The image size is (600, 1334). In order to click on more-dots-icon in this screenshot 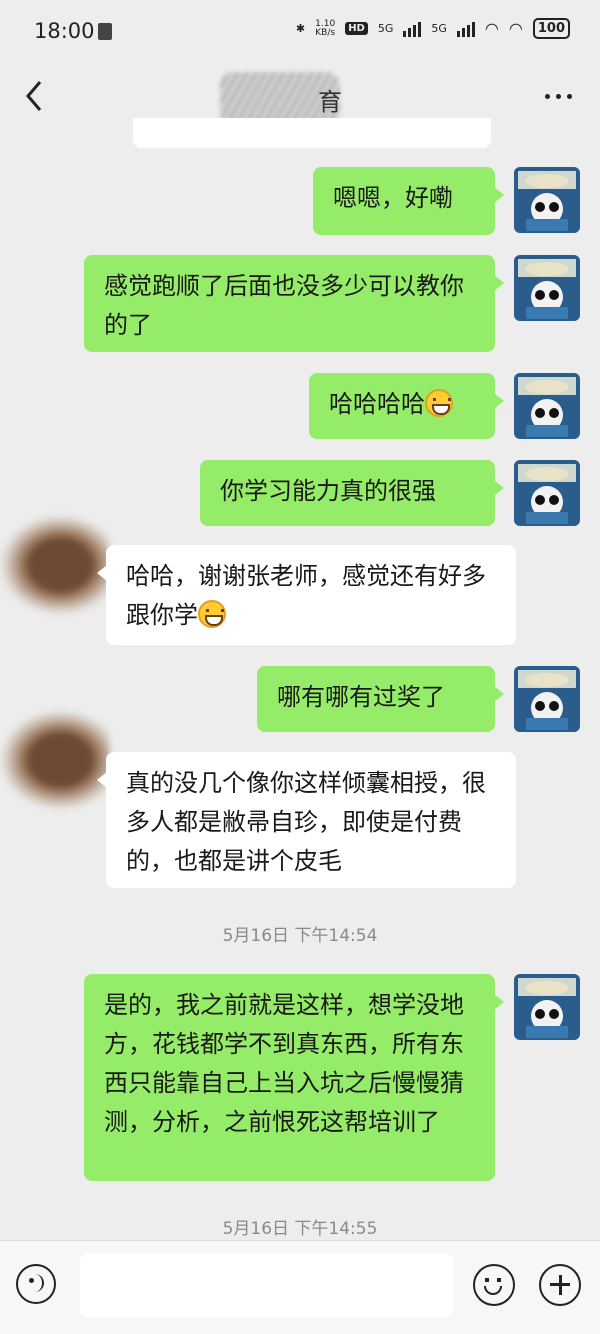, I will do `click(547, 96)`.